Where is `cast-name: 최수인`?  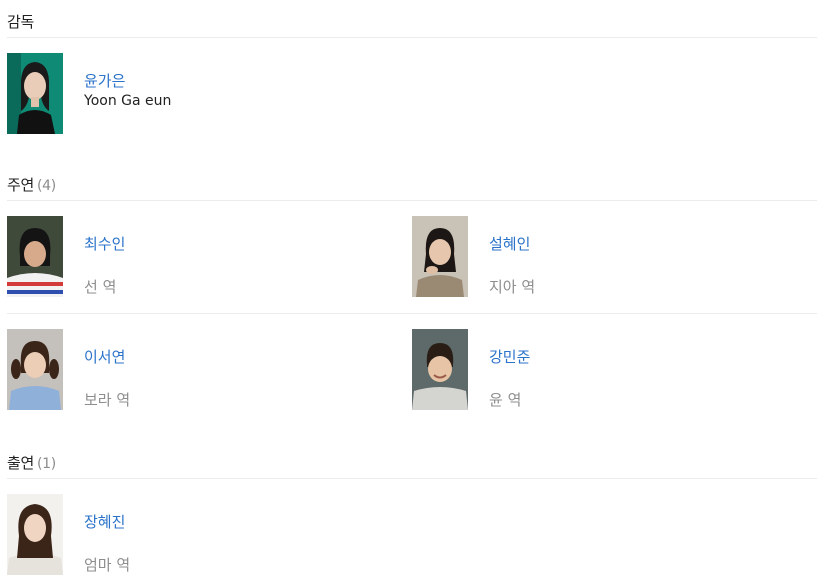 cast-name: 최수인 is located at coordinates (104, 243).